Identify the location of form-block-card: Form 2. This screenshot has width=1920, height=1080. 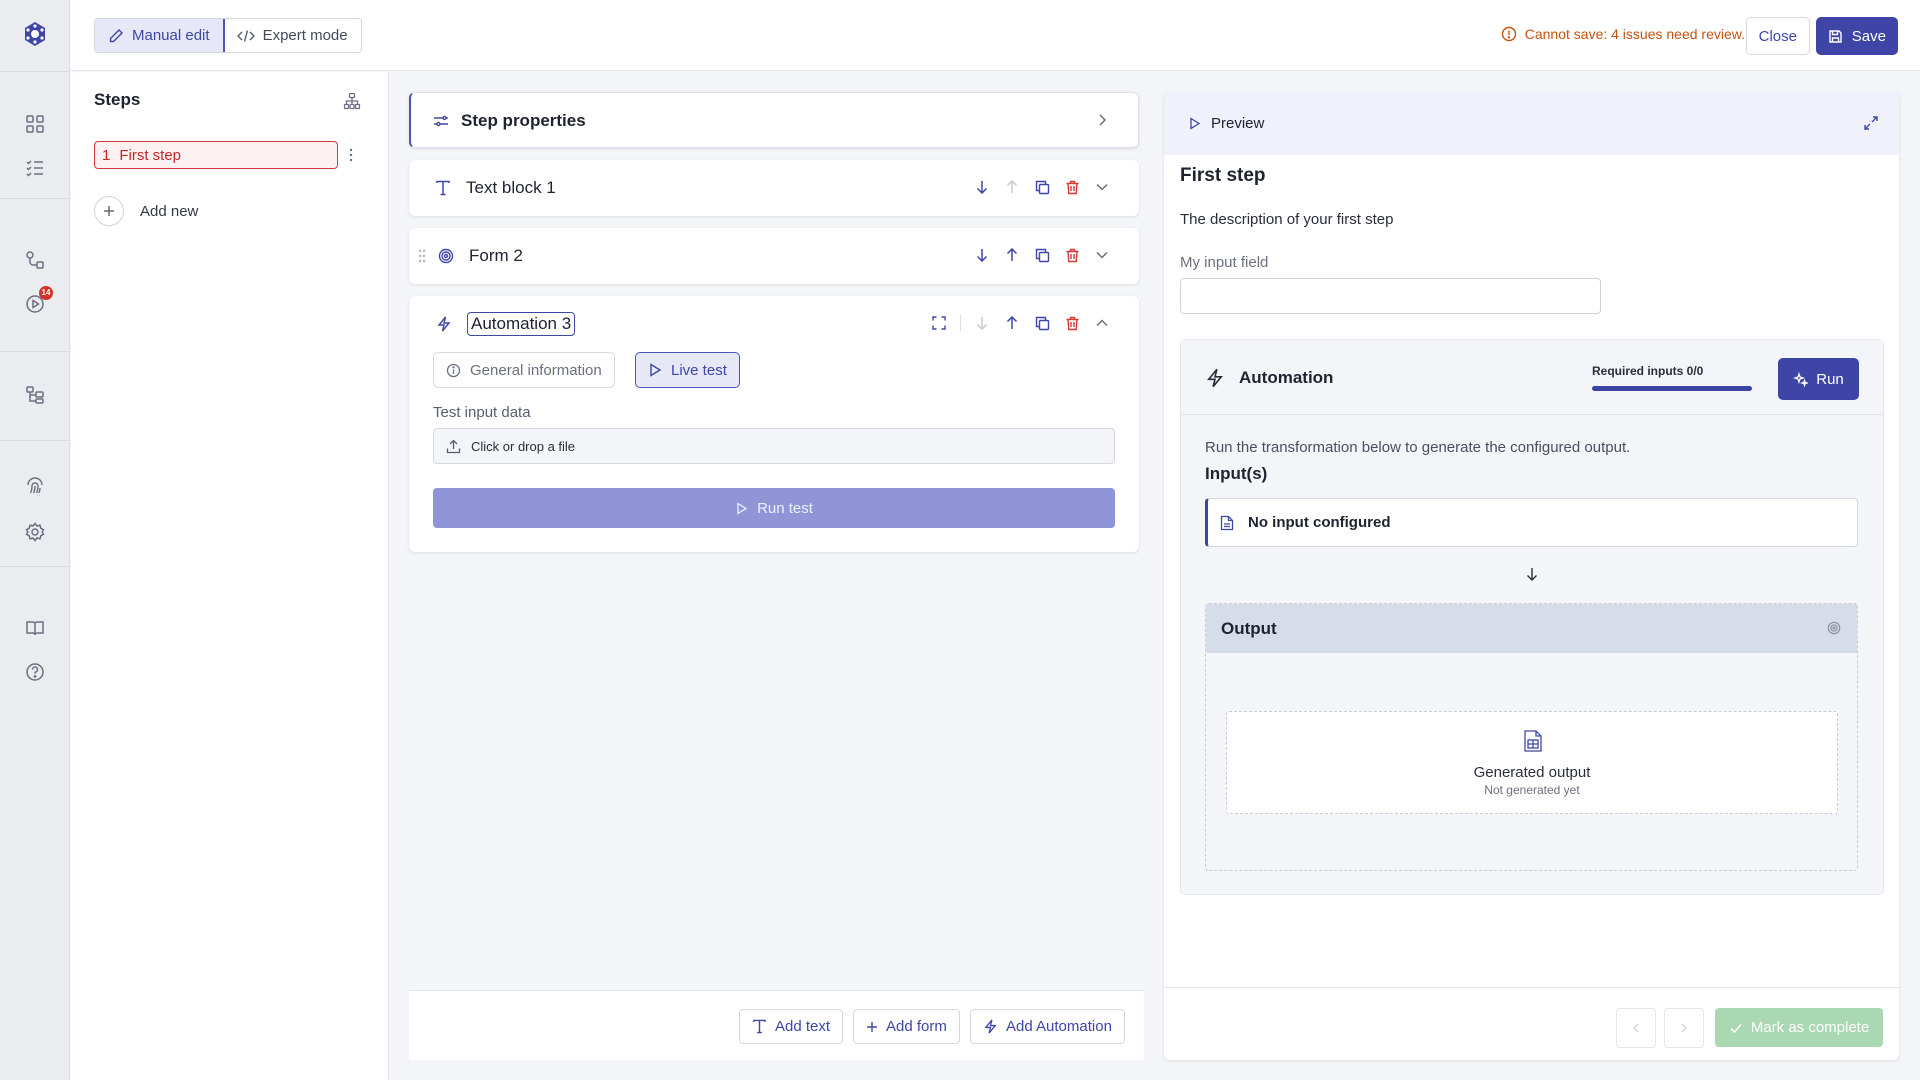
(774, 256).